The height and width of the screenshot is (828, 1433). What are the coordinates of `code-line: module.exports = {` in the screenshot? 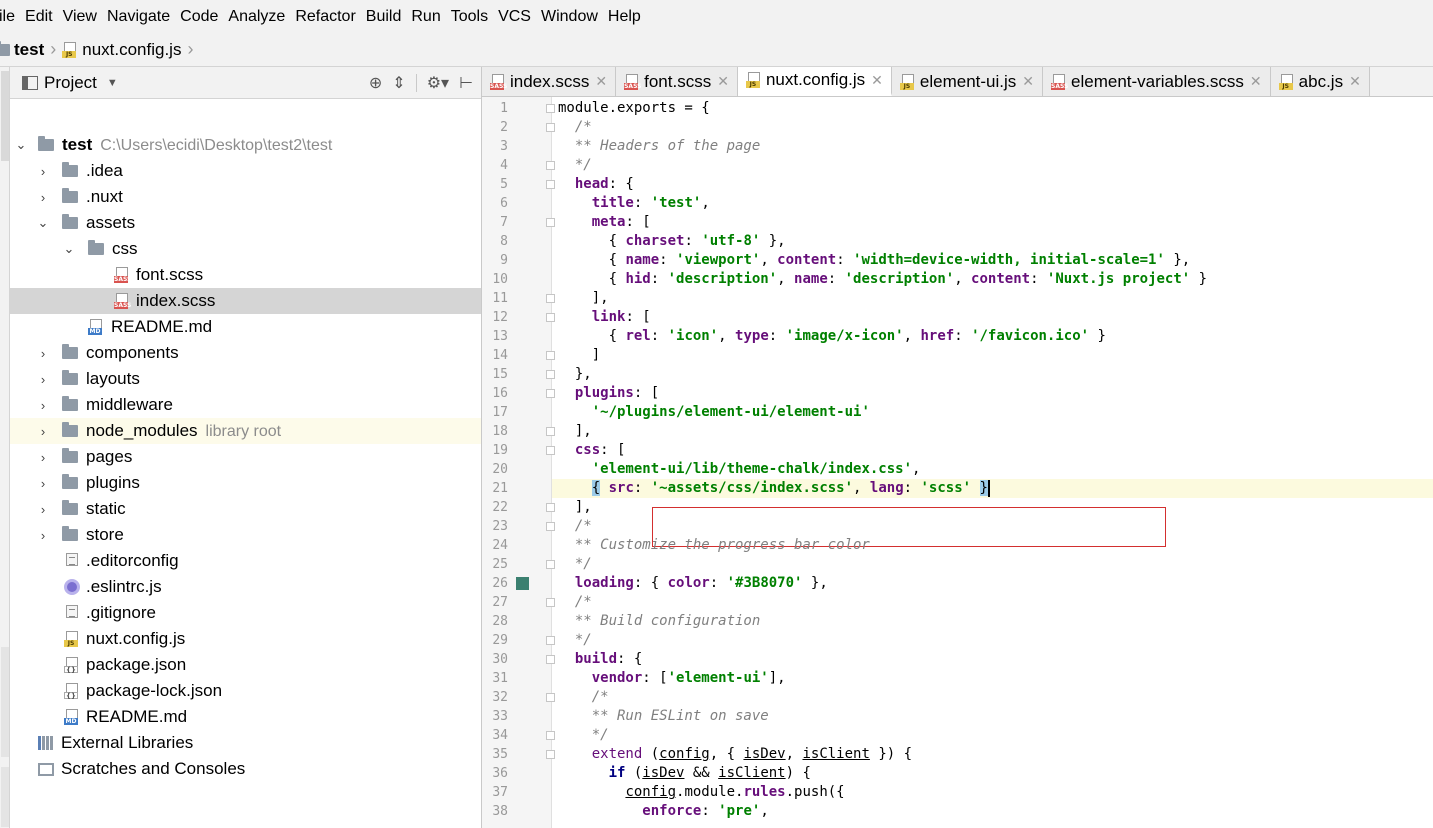 It's located at (634, 108).